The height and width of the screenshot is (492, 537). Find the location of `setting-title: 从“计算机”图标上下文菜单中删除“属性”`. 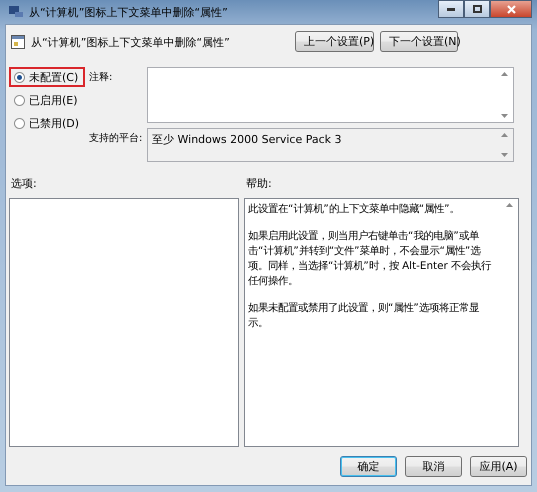

setting-title: 从“计算机”图标上下文菜单中删除“属性” is located at coordinates (131, 42).